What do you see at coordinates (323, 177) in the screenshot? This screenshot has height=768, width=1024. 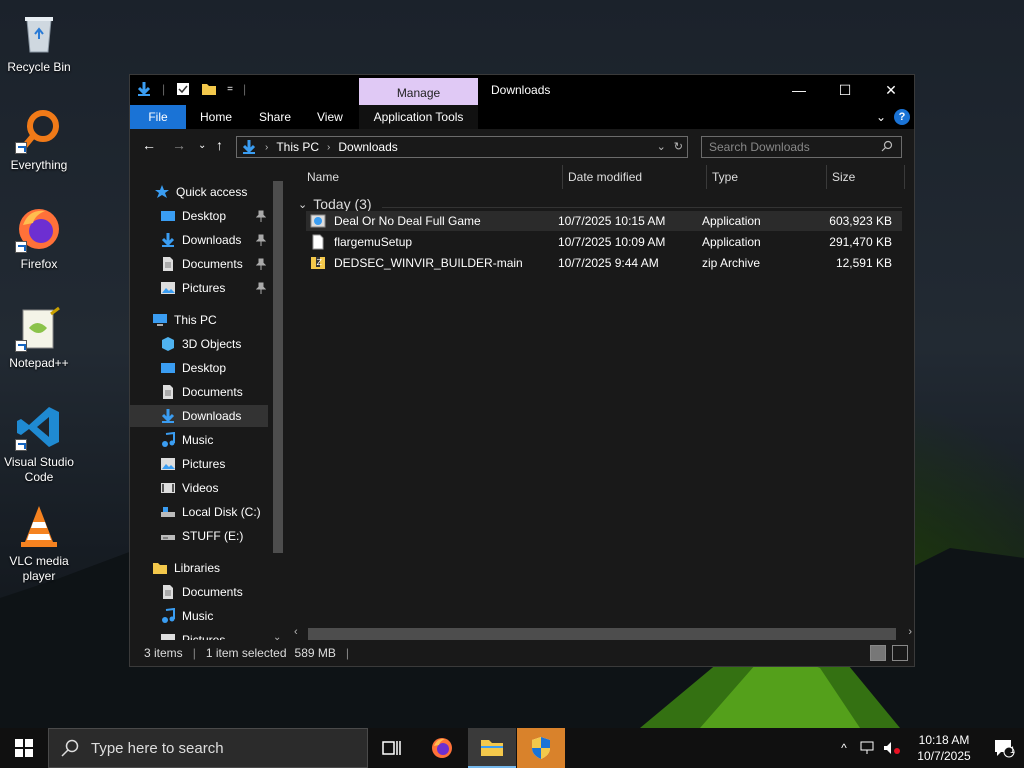 I see `column-header-name: Name` at bounding box center [323, 177].